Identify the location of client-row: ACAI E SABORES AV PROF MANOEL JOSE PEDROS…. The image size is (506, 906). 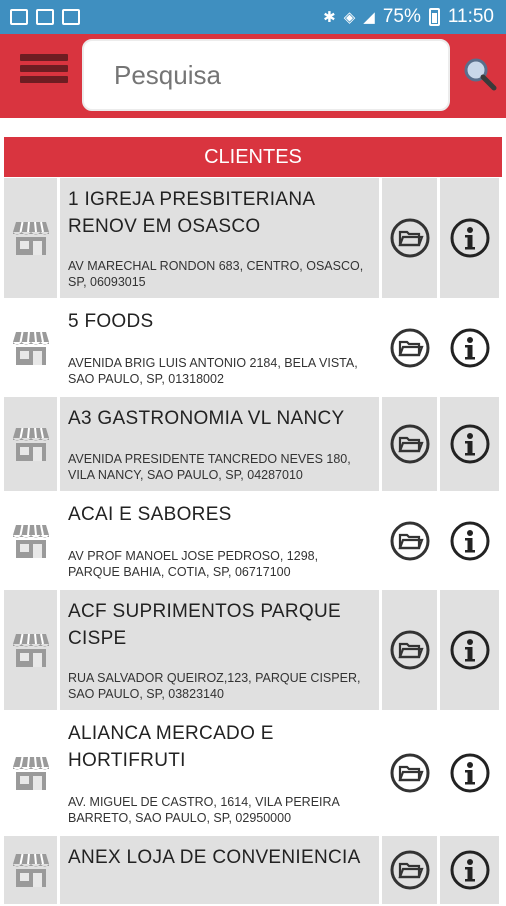
(253, 541).